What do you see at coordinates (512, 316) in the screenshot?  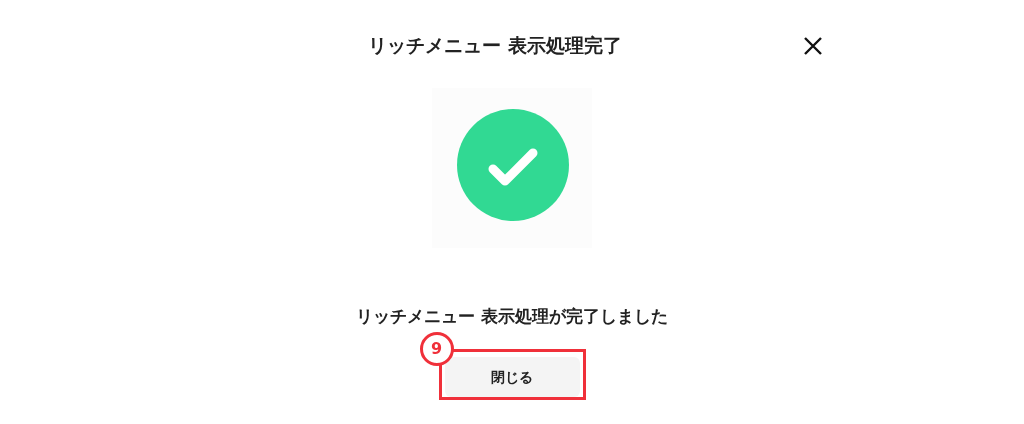 I see `completion-message: リッチメニュー 表示処理が完了しました` at bounding box center [512, 316].